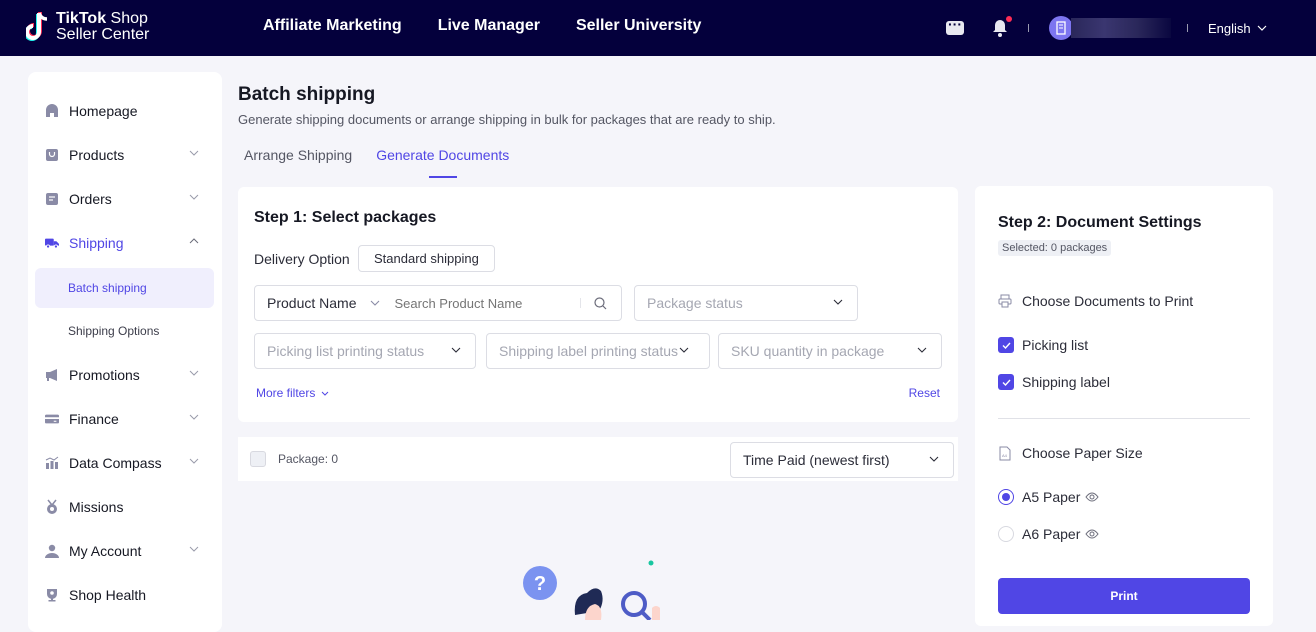  Describe the element at coordinates (292, 393) in the screenshot. I see `more-filters-toggle: More filters` at that location.